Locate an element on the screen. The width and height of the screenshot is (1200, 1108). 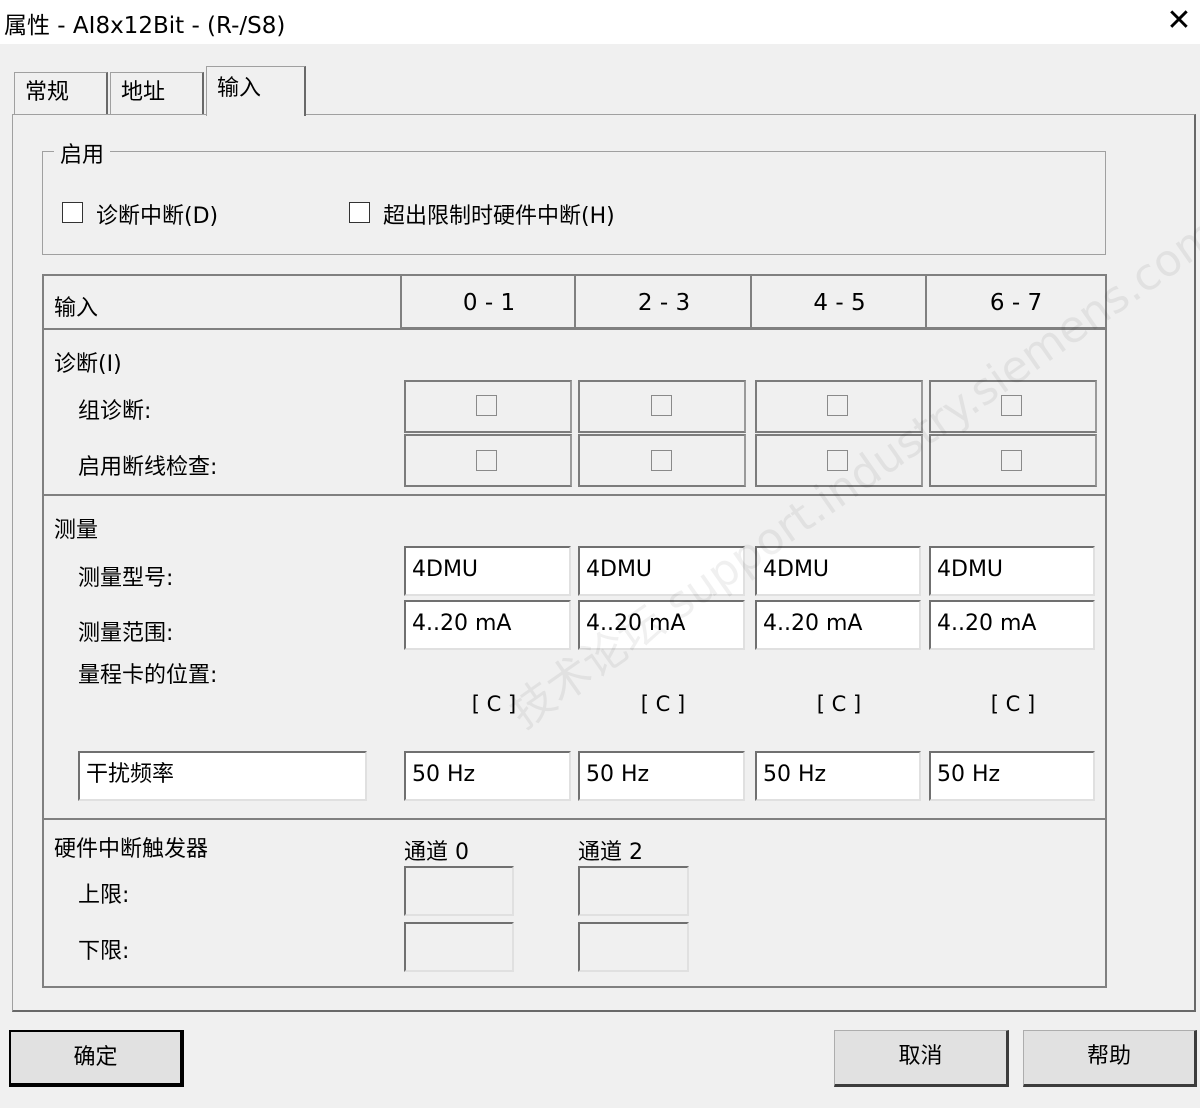
limit-hw-interrupt-checkbox is located at coordinates (359, 212).